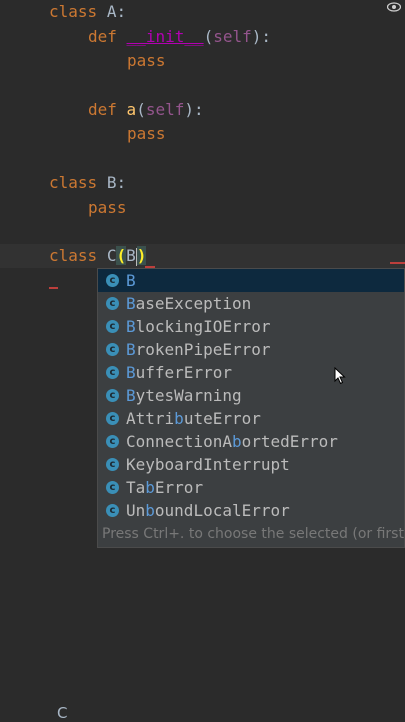 This screenshot has height=722, width=405. I want to click on completion-item: c BrokenPipeError, so click(251, 349).